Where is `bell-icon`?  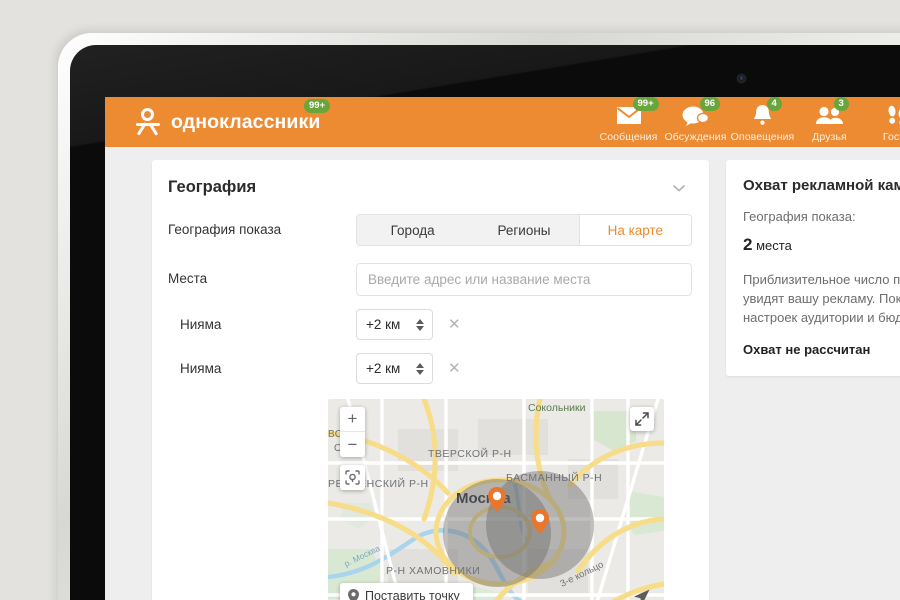 bell-icon is located at coordinates (762, 115).